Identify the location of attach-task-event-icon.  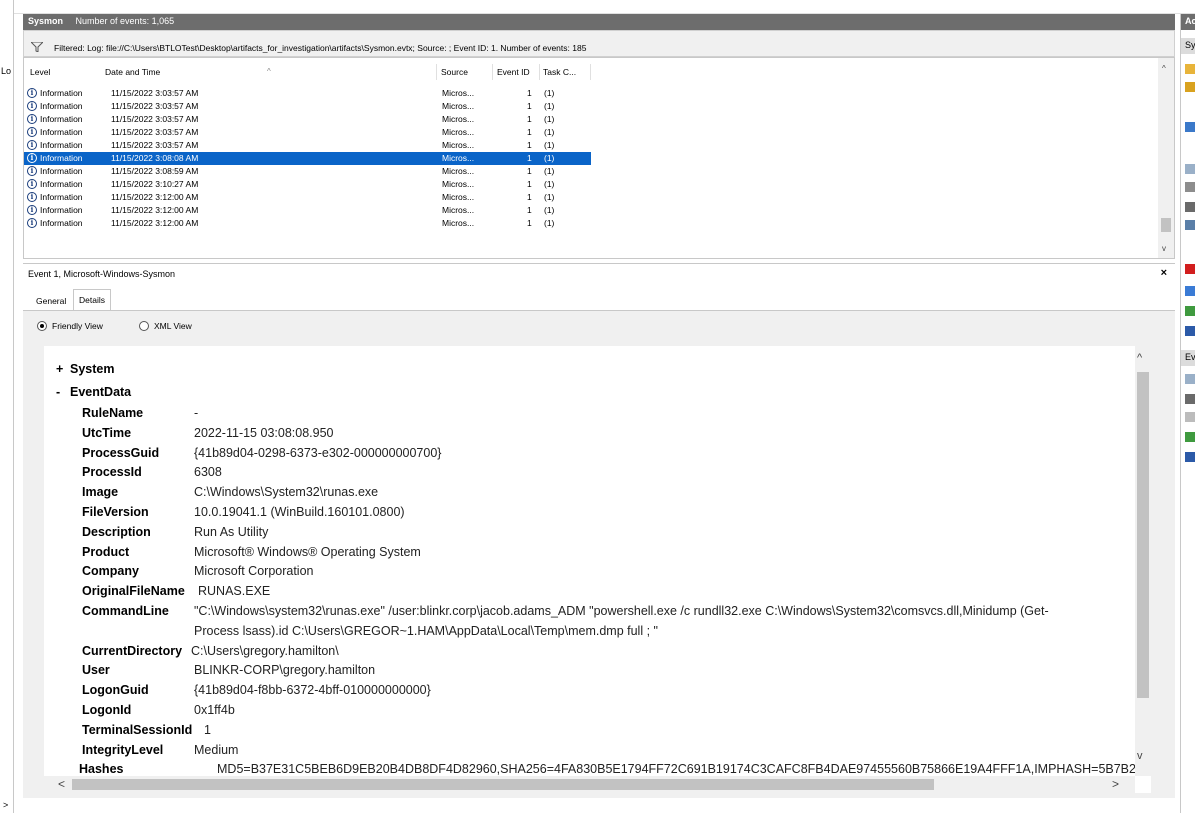
(1190, 399).